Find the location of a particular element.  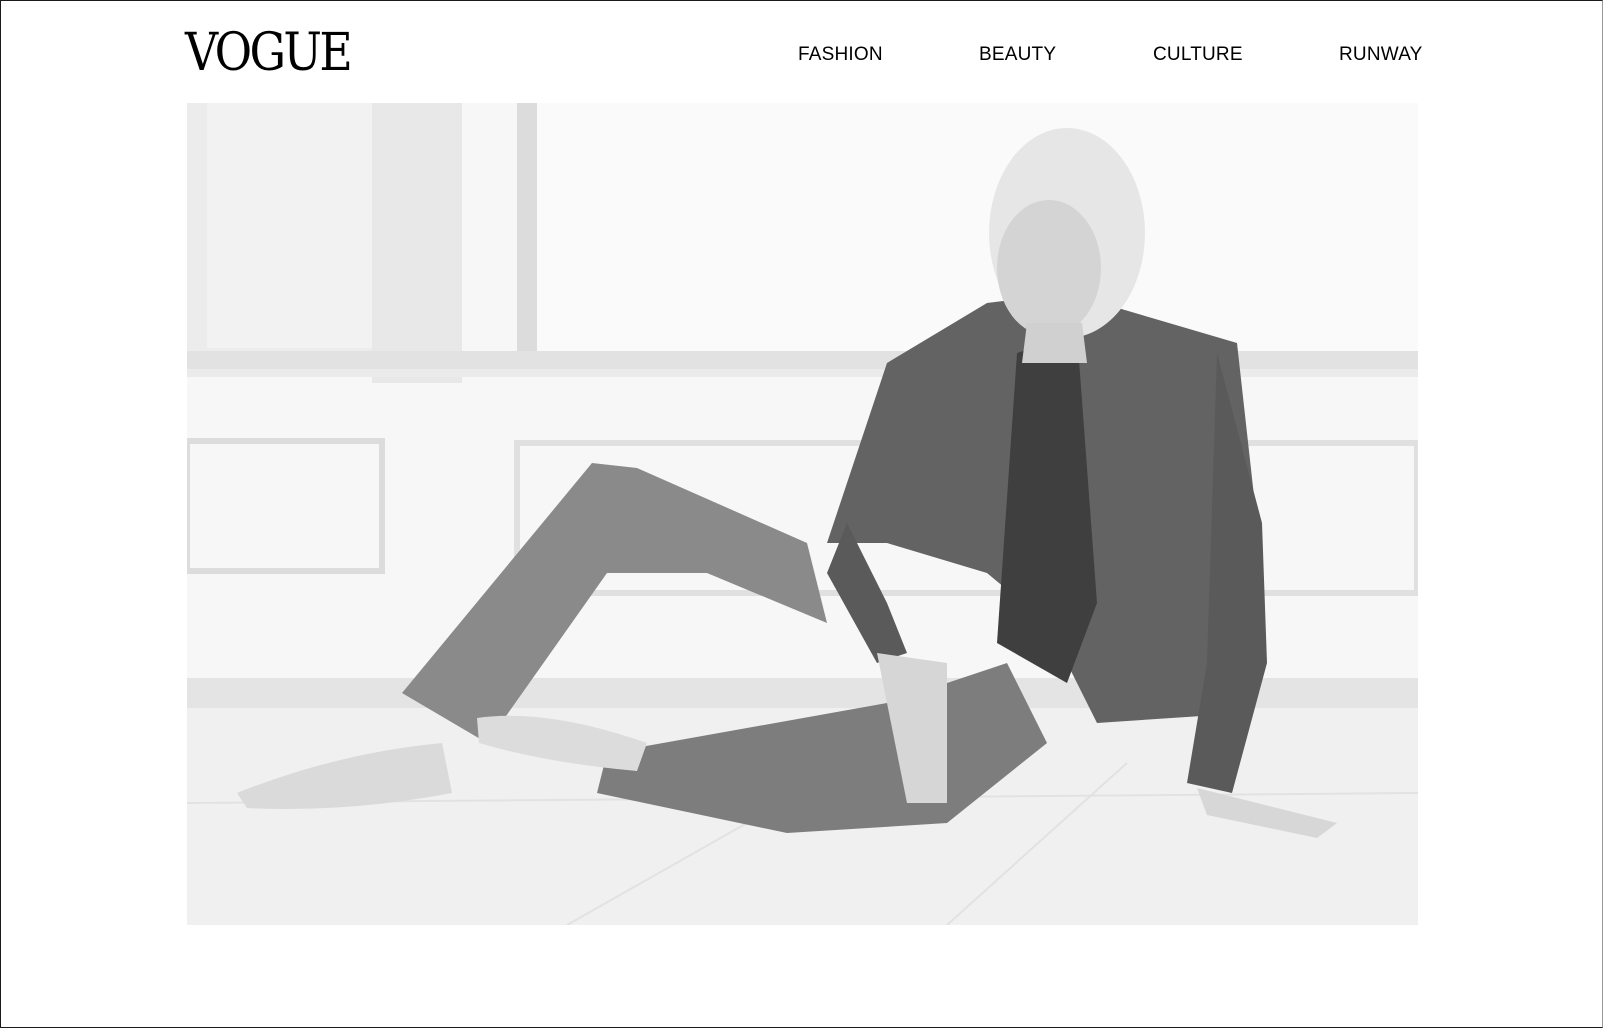

face is located at coordinates (1049, 268).